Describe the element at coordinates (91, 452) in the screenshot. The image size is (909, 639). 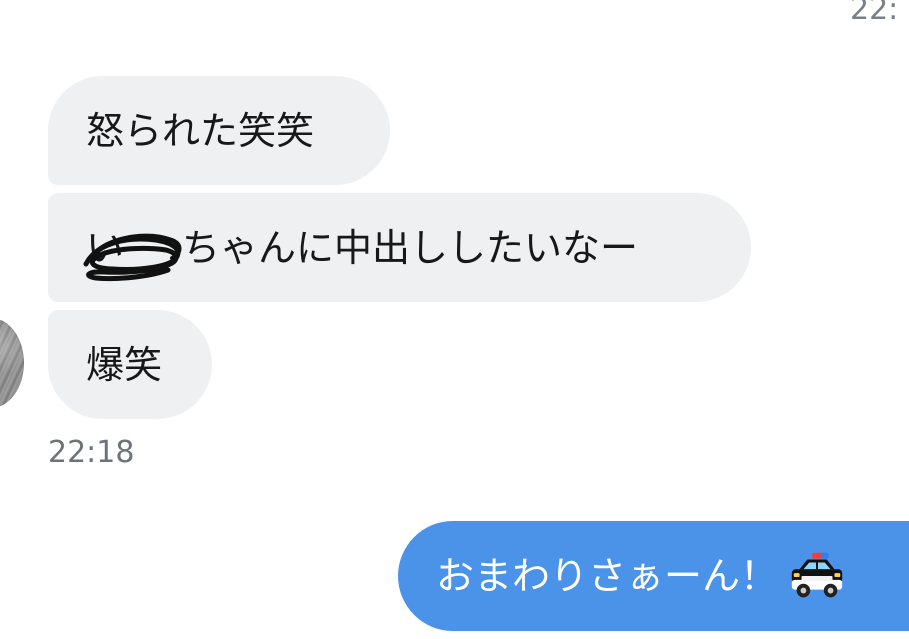
I see `message-timestamp: 22:18` at that location.